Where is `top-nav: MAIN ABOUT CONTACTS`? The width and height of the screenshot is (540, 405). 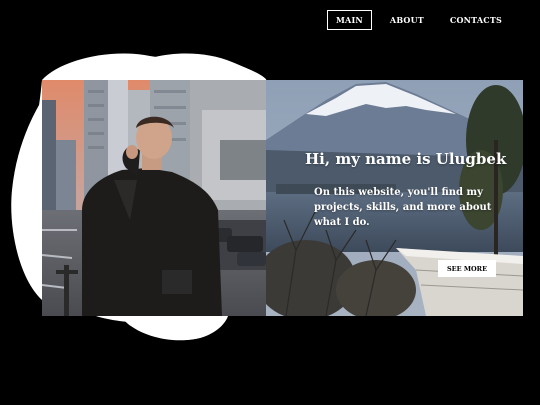 top-nav: MAIN ABOUT CONTACTS is located at coordinates (418, 20).